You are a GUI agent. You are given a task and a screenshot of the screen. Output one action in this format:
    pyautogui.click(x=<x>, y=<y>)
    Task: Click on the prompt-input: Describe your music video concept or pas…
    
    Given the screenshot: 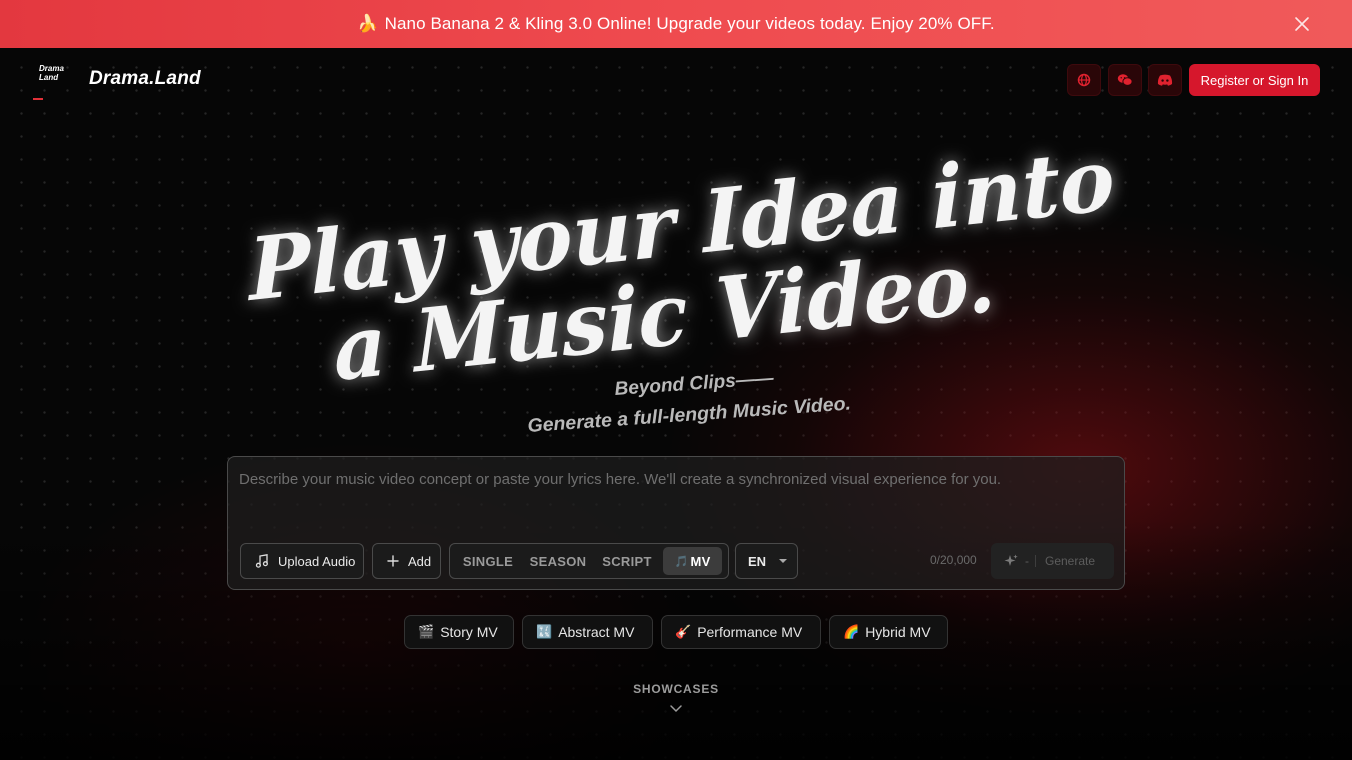 What is the action you would take?
    pyautogui.click(x=669, y=479)
    